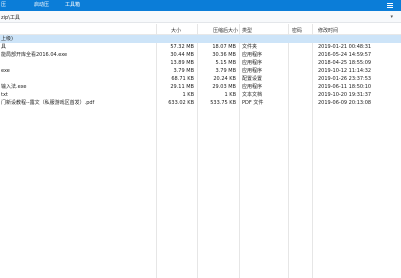 This screenshot has height=278, width=401. What do you see at coordinates (72, 5) in the screenshot?
I see `toolbar-item-toolbox: 工具箱` at bounding box center [72, 5].